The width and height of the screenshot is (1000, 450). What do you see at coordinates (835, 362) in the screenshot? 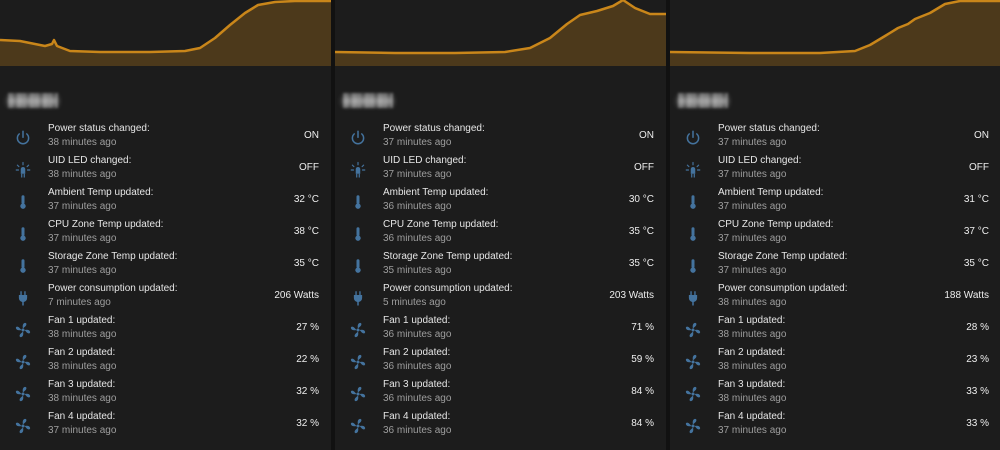
I see `entity-row: Fan 2 updated: 38 minutes ago 23 %` at bounding box center [835, 362].